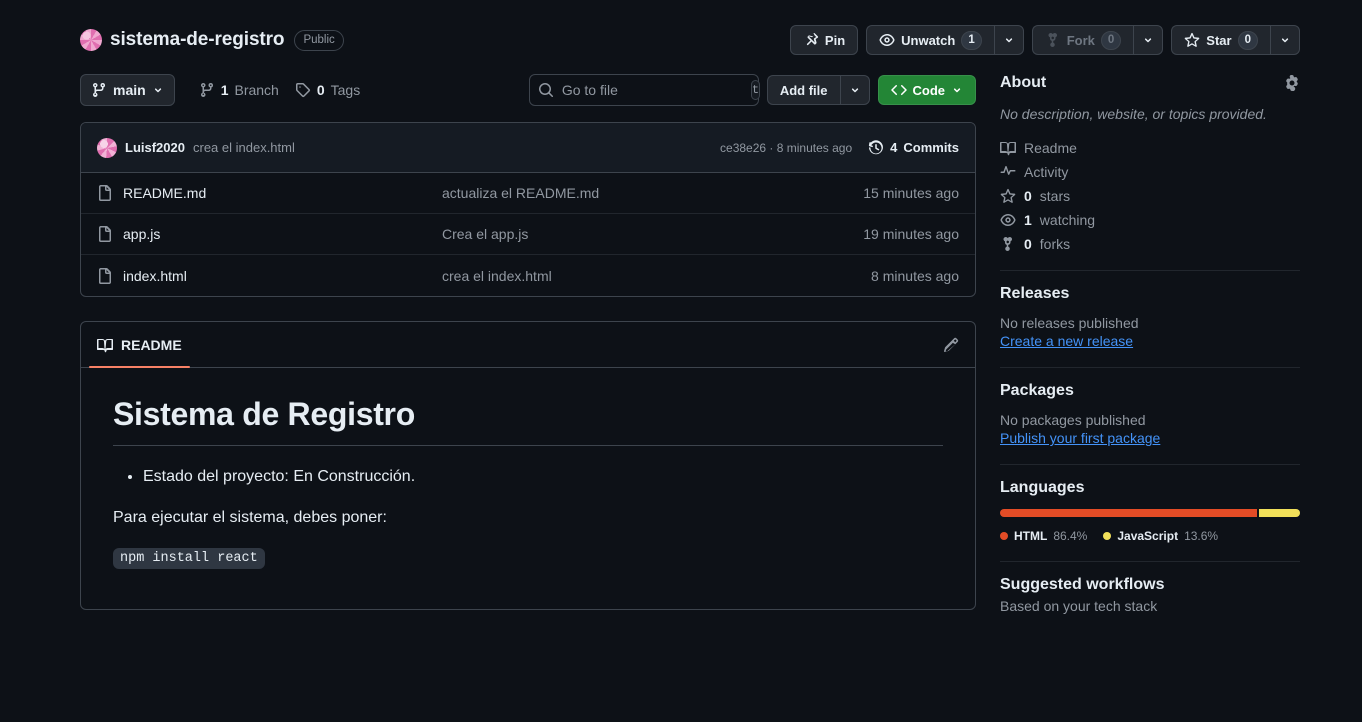 Image resolution: width=1362 pixels, height=722 pixels. Describe the element at coordinates (105, 345) in the screenshot. I see `book-icon` at that location.